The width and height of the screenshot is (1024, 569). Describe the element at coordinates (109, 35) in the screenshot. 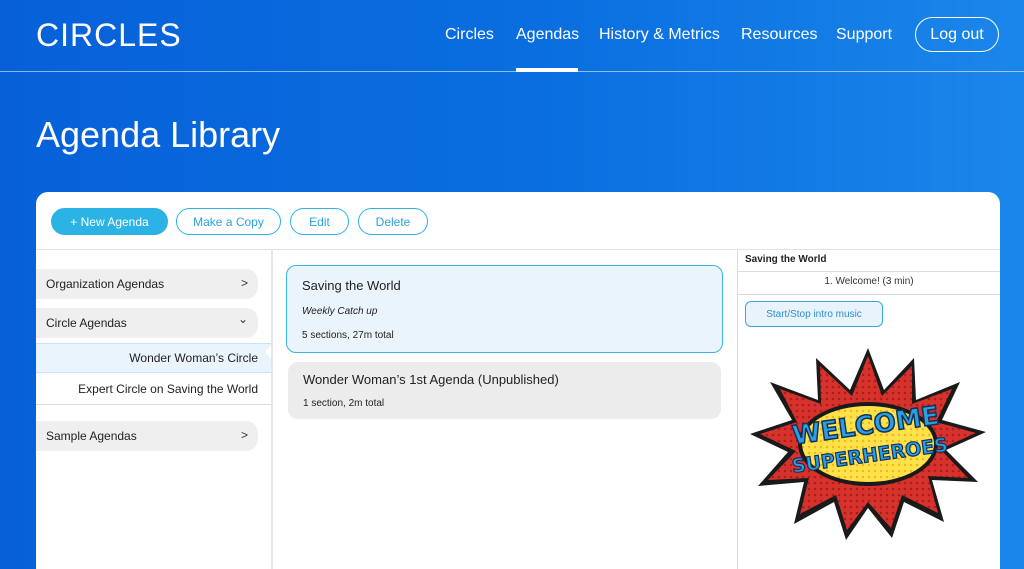

I see `app-logo: CIRCLES` at that location.